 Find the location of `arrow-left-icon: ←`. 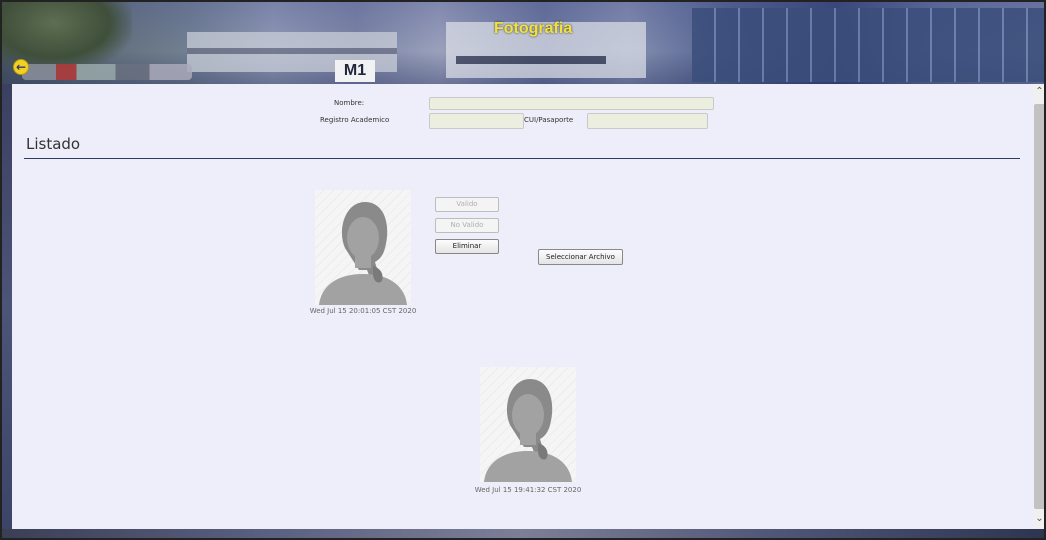

arrow-left-icon: ← is located at coordinates (21, 67).